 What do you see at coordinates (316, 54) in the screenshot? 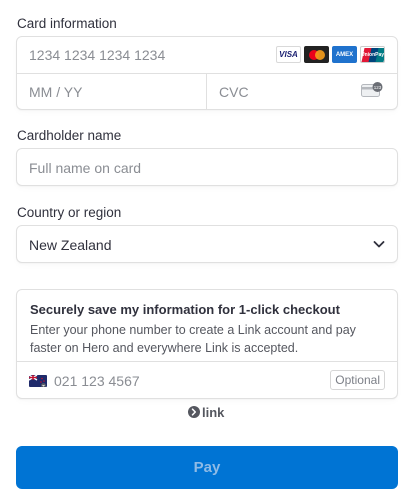
I see `mastercard-icon` at bounding box center [316, 54].